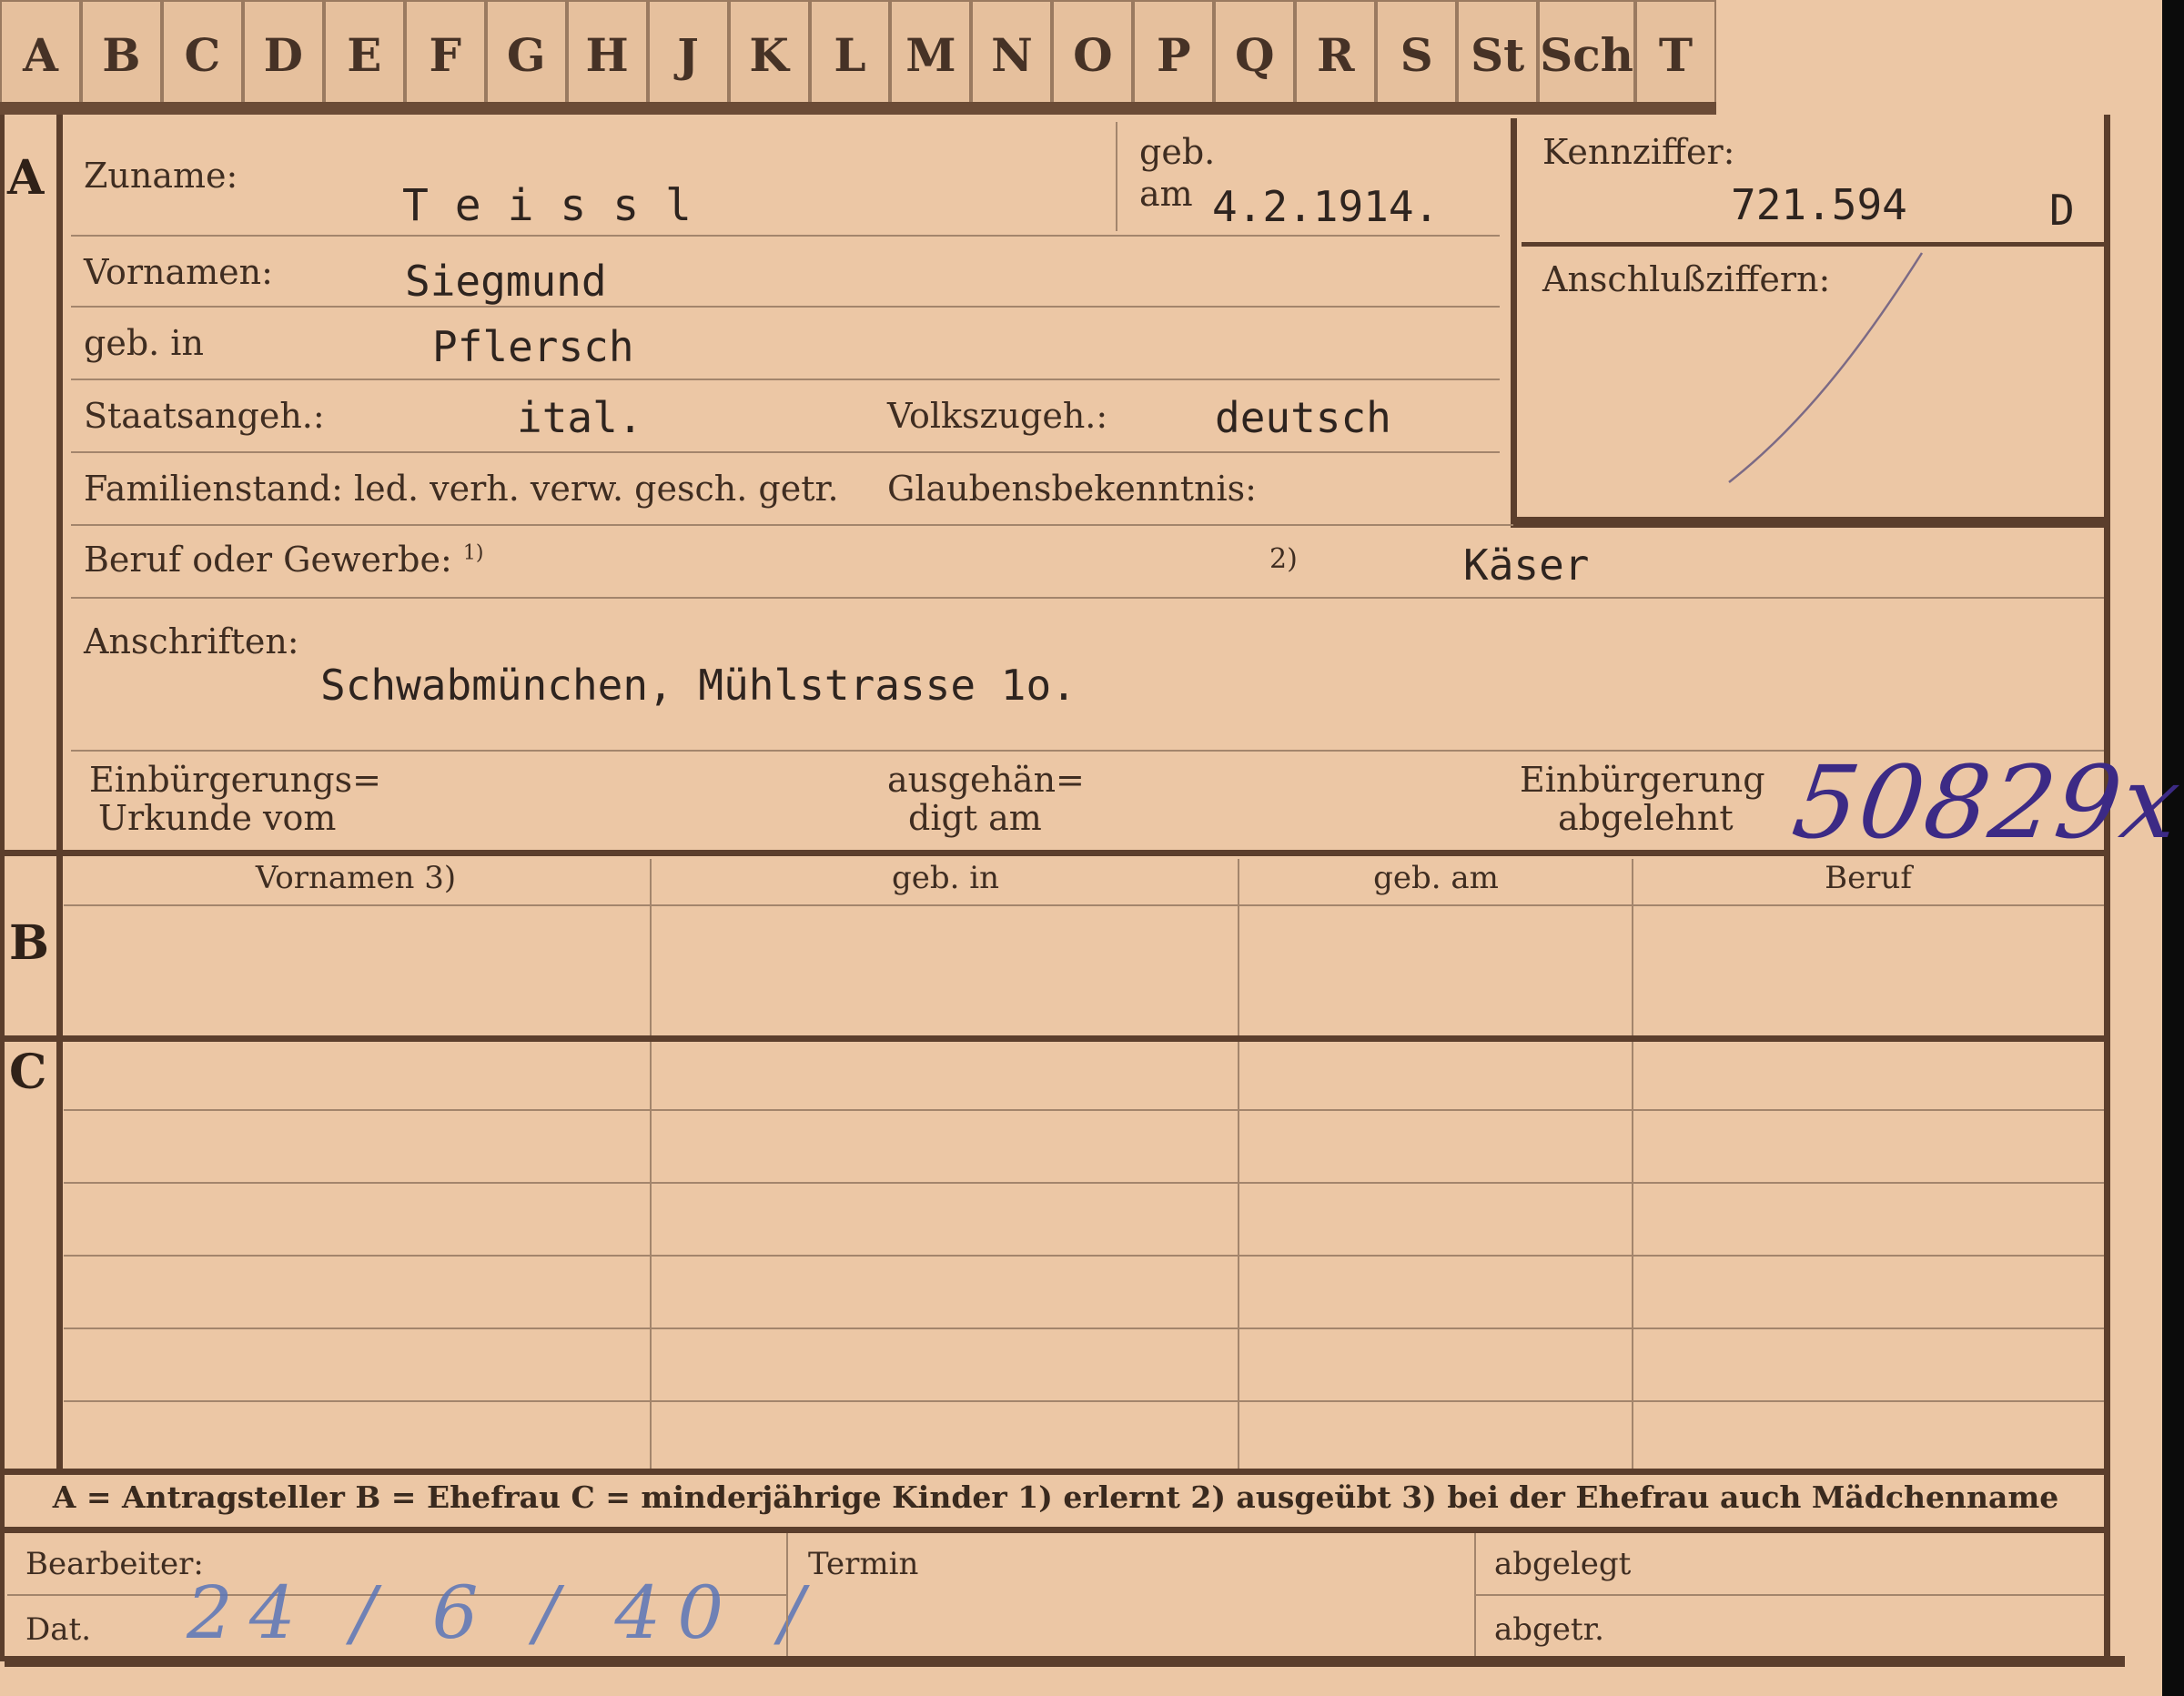  Describe the element at coordinates (1826, 367) in the screenshot. I see `cancel-stroke` at that location.